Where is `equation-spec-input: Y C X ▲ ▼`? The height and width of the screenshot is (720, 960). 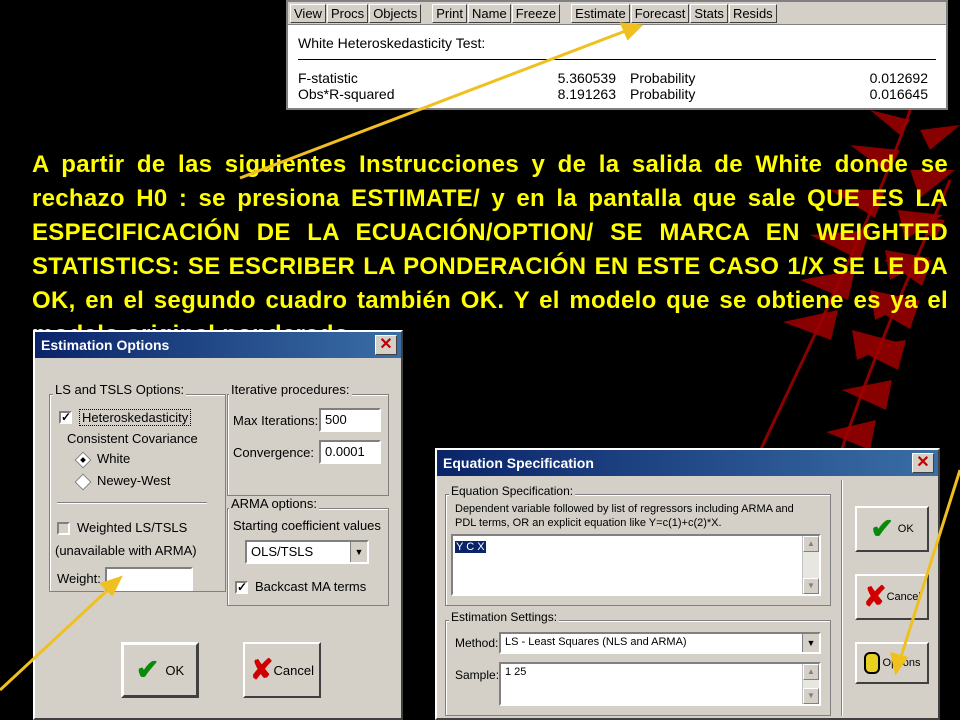
equation-spec-input: Y C X ▲ ▼ is located at coordinates (636, 565).